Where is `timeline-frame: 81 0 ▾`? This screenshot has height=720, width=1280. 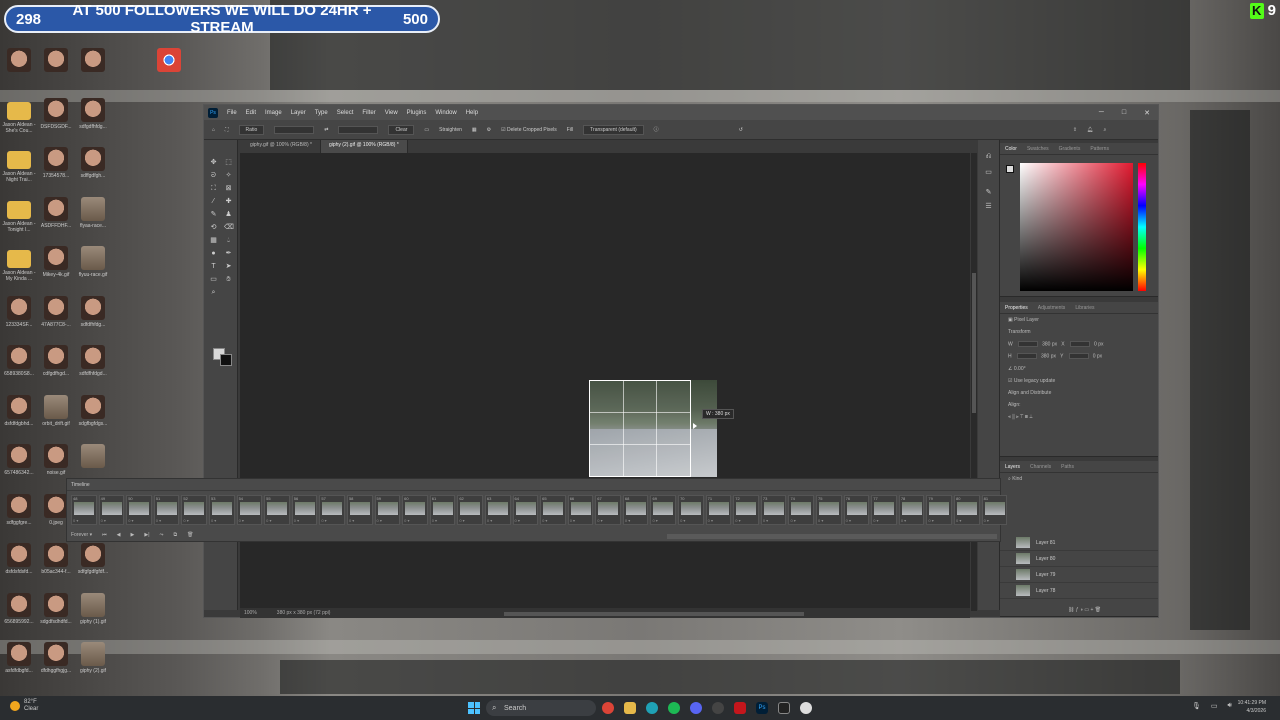 timeline-frame: 81 0 ▾ is located at coordinates (994, 510).